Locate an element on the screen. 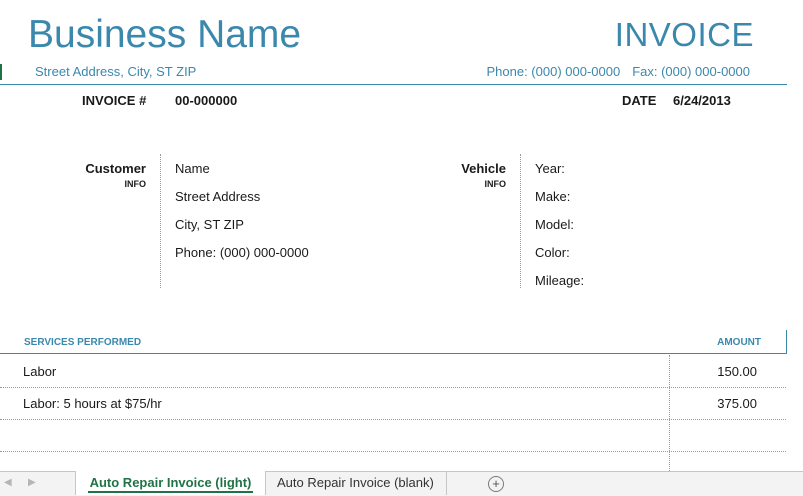 The image size is (803, 496). vehicle-model: Model: is located at coordinates (554, 224).